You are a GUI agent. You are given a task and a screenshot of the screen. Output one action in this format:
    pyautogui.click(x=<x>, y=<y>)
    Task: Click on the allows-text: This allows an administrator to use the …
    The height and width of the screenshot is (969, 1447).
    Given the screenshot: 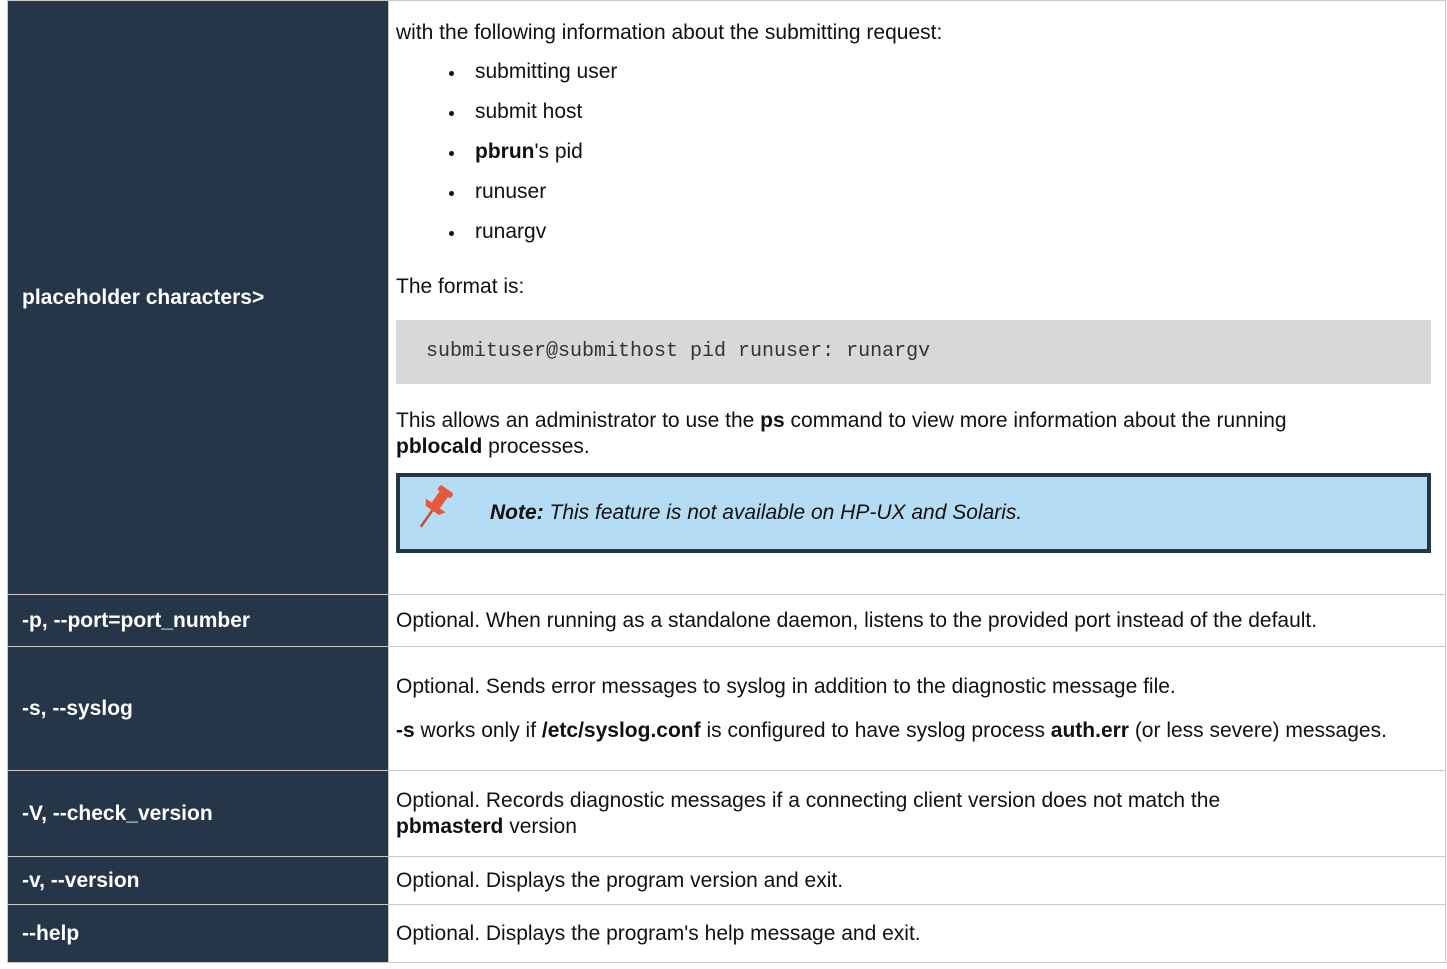 What is the action you would take?
    pyautogui.click(x=913, y=434)
    